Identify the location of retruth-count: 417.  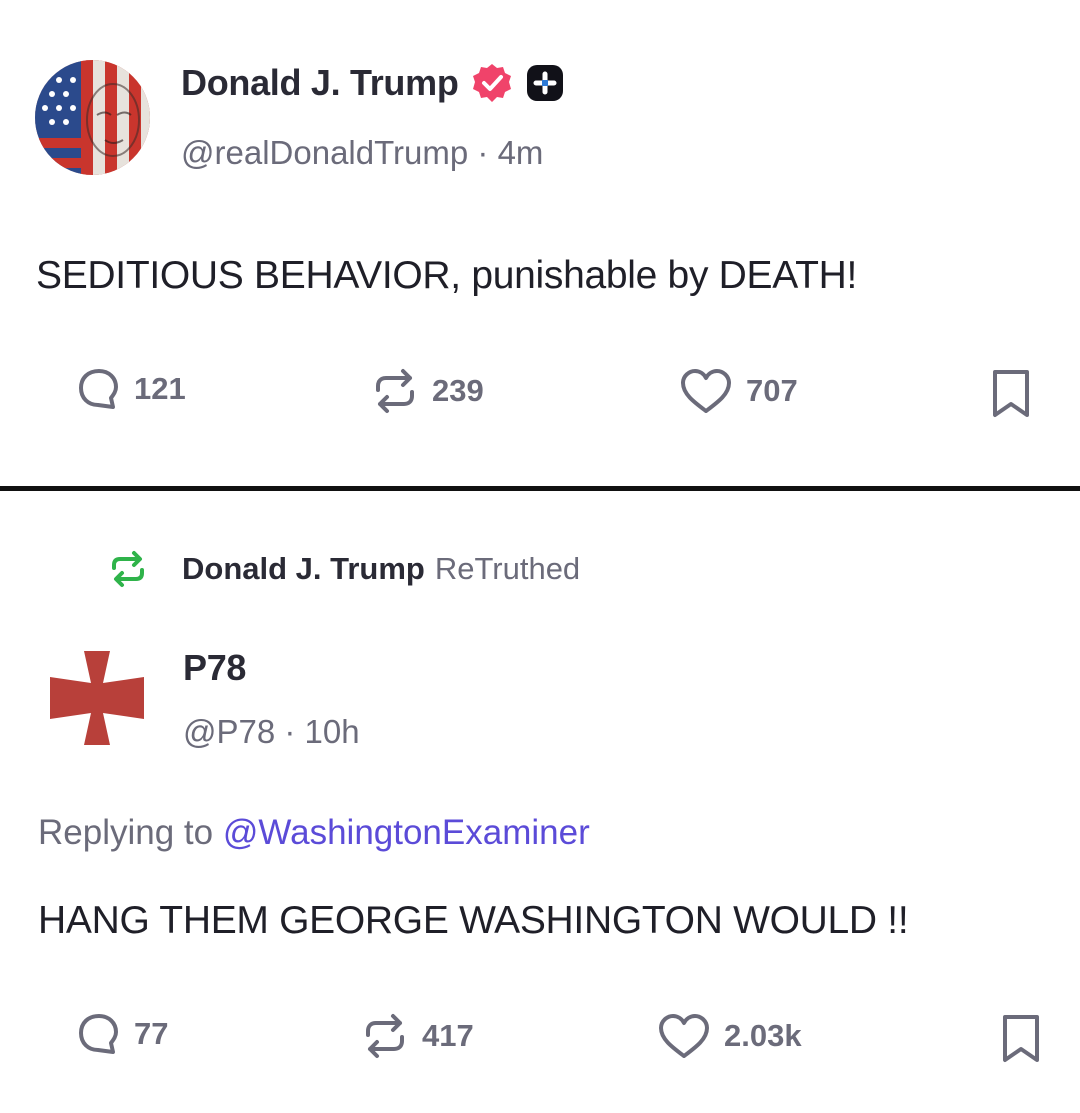
(448, 1035).